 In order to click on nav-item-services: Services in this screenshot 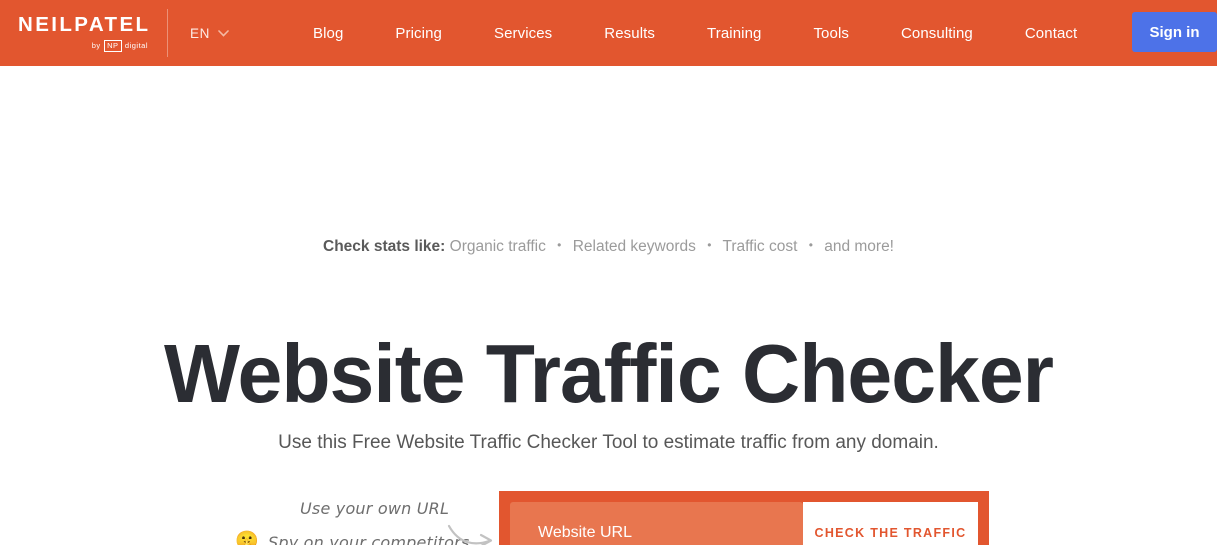, I will do `click(523, 33)`.